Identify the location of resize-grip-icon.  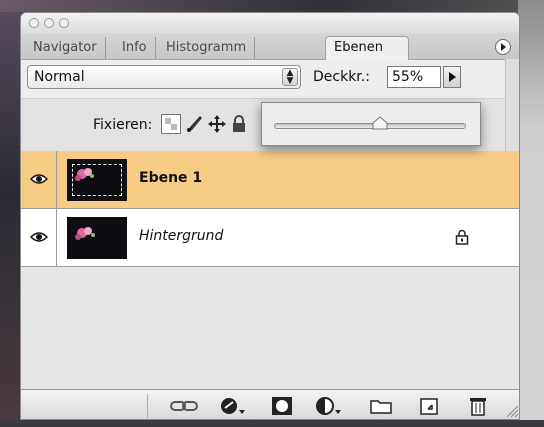
(512, 411).